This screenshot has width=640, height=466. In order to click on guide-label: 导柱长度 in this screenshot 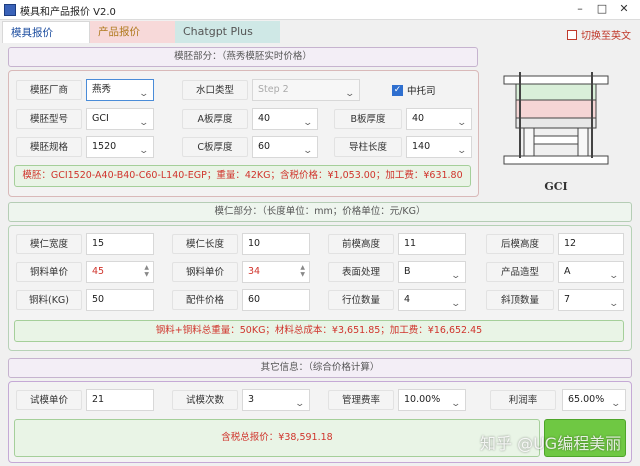, I will do `click(368, 147)`.